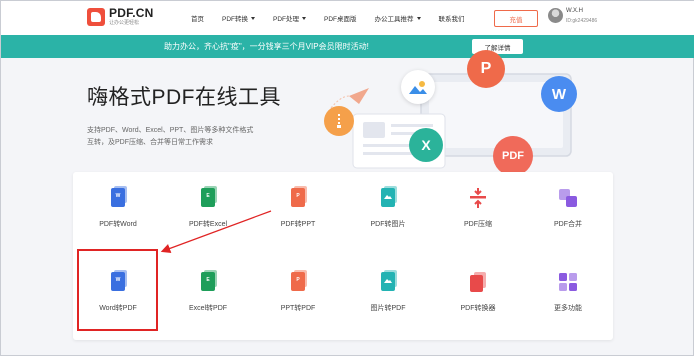  What do you see at coordinates (478, 224) in the screenshot?
I see `tool-label: PDF压缩` at bounding box center [478, 224].